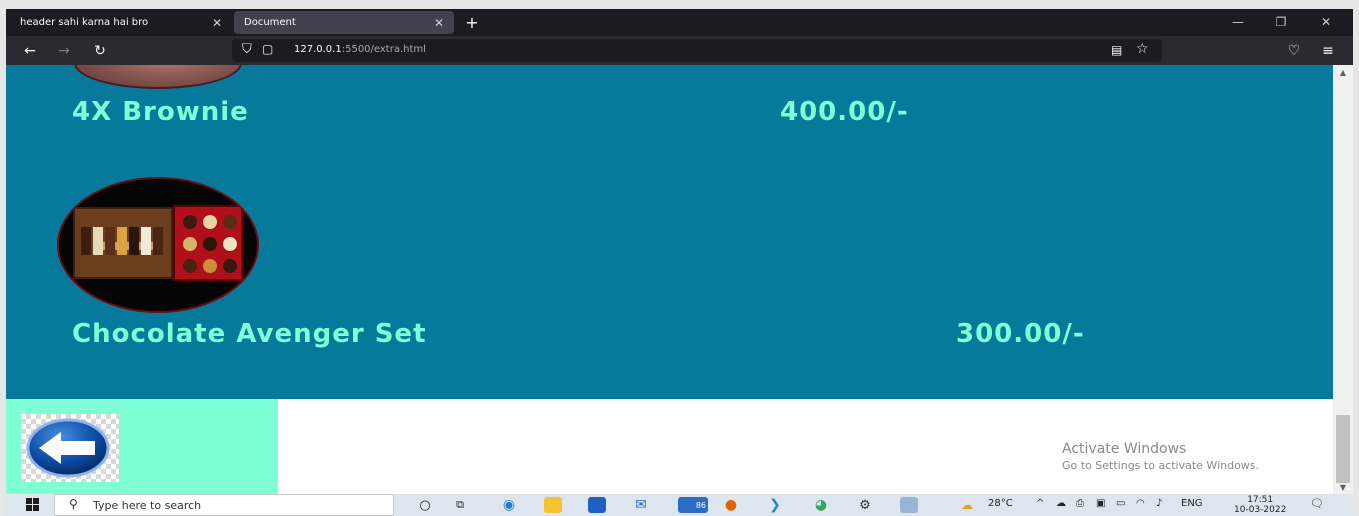 The width and height of the screenshot is (1359, 516). Describe the element at coordinates (1161, 465) in the screenshot. I see `activate-windows-subtitle: Go to Settings to activate Windows.` at that location.